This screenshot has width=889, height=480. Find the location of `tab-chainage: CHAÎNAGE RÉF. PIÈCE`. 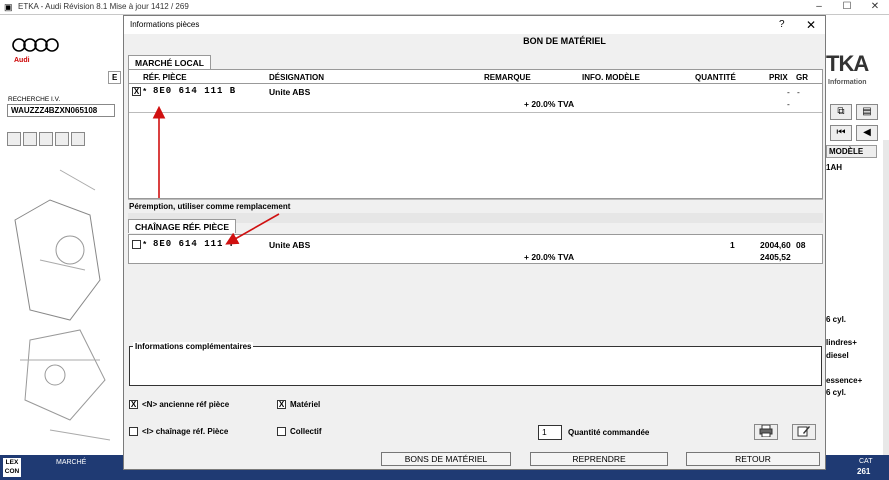

tab-chainage: CHAÎNAGE RÉF. PIÈCE is located at coordinates (182, 226).